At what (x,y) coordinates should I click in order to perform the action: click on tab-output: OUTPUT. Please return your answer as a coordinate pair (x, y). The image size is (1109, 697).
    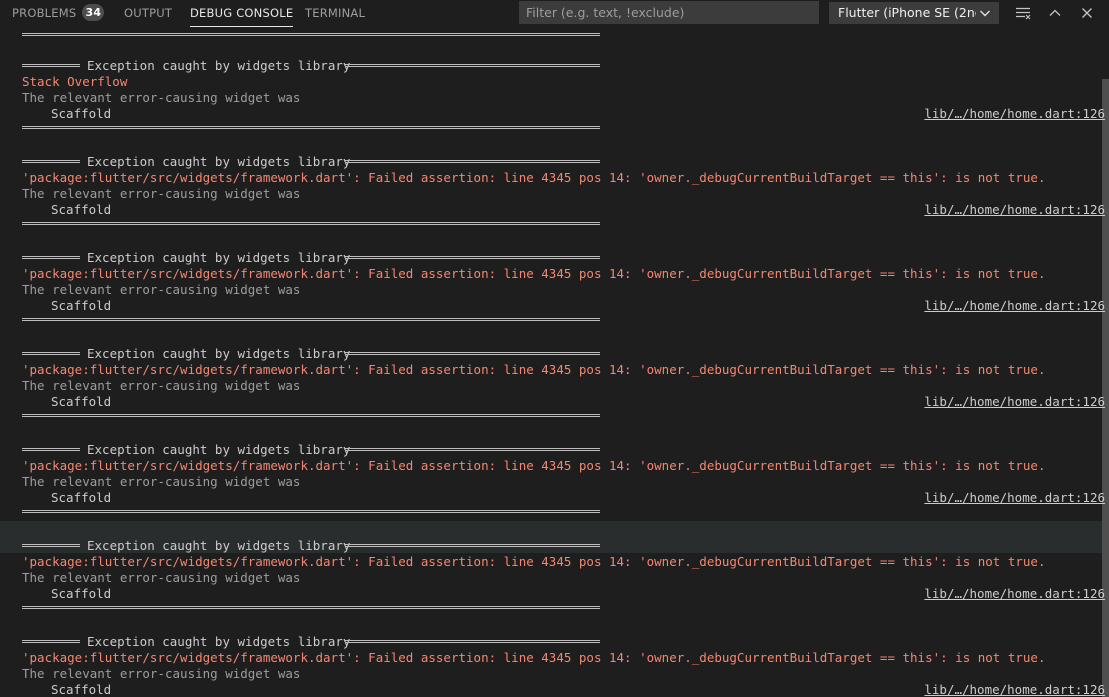
    Looking at the image, I should click on (148, 13).